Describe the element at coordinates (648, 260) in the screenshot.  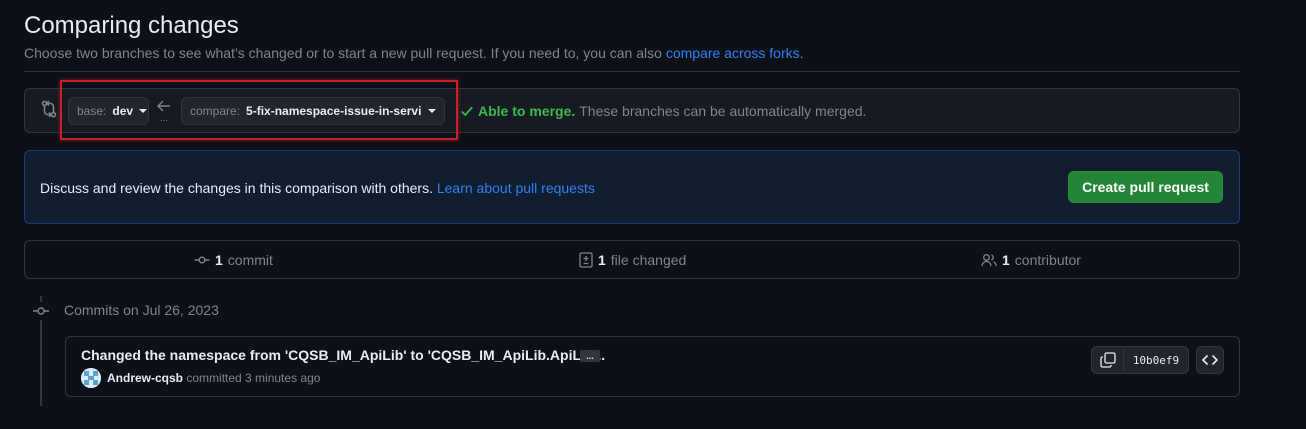
I see `files-label: file changed` at that location.